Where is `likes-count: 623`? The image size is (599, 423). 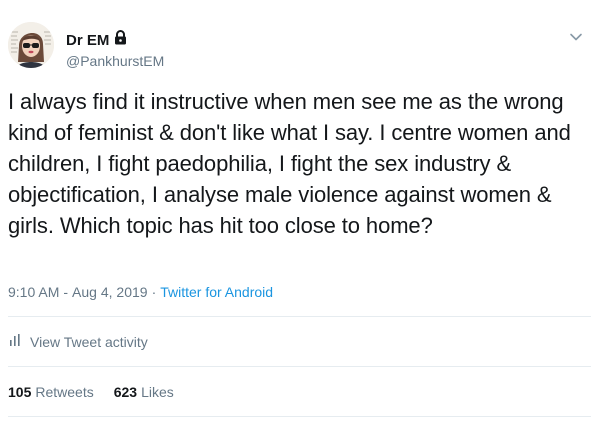
likes-count: 623 is located at coordinates (125, 392).